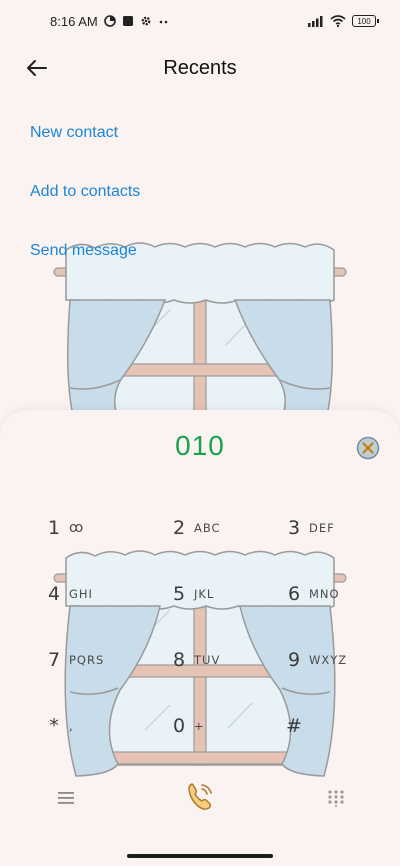  I want to click on key-digit: 0, so click(179, 726).